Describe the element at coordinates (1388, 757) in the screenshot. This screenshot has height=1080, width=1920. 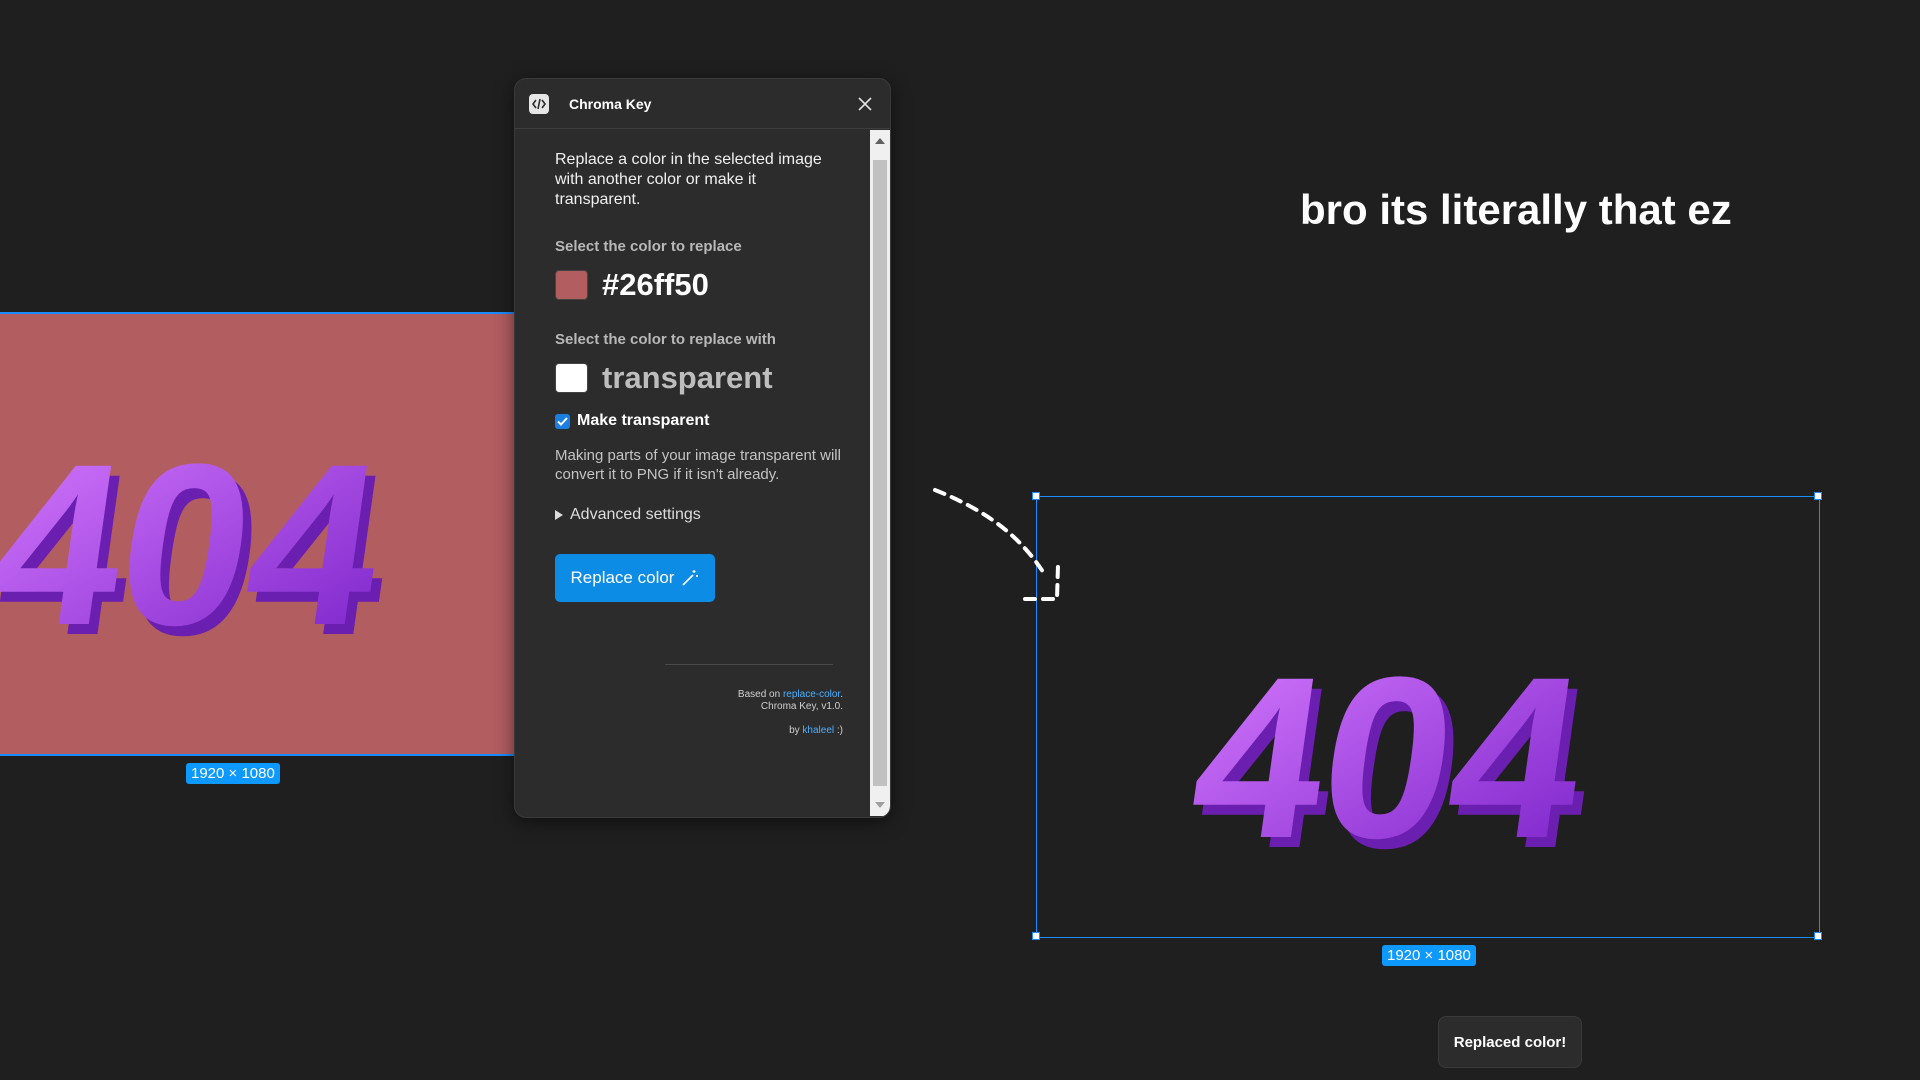
I see `result-art-text: 404` at that location.